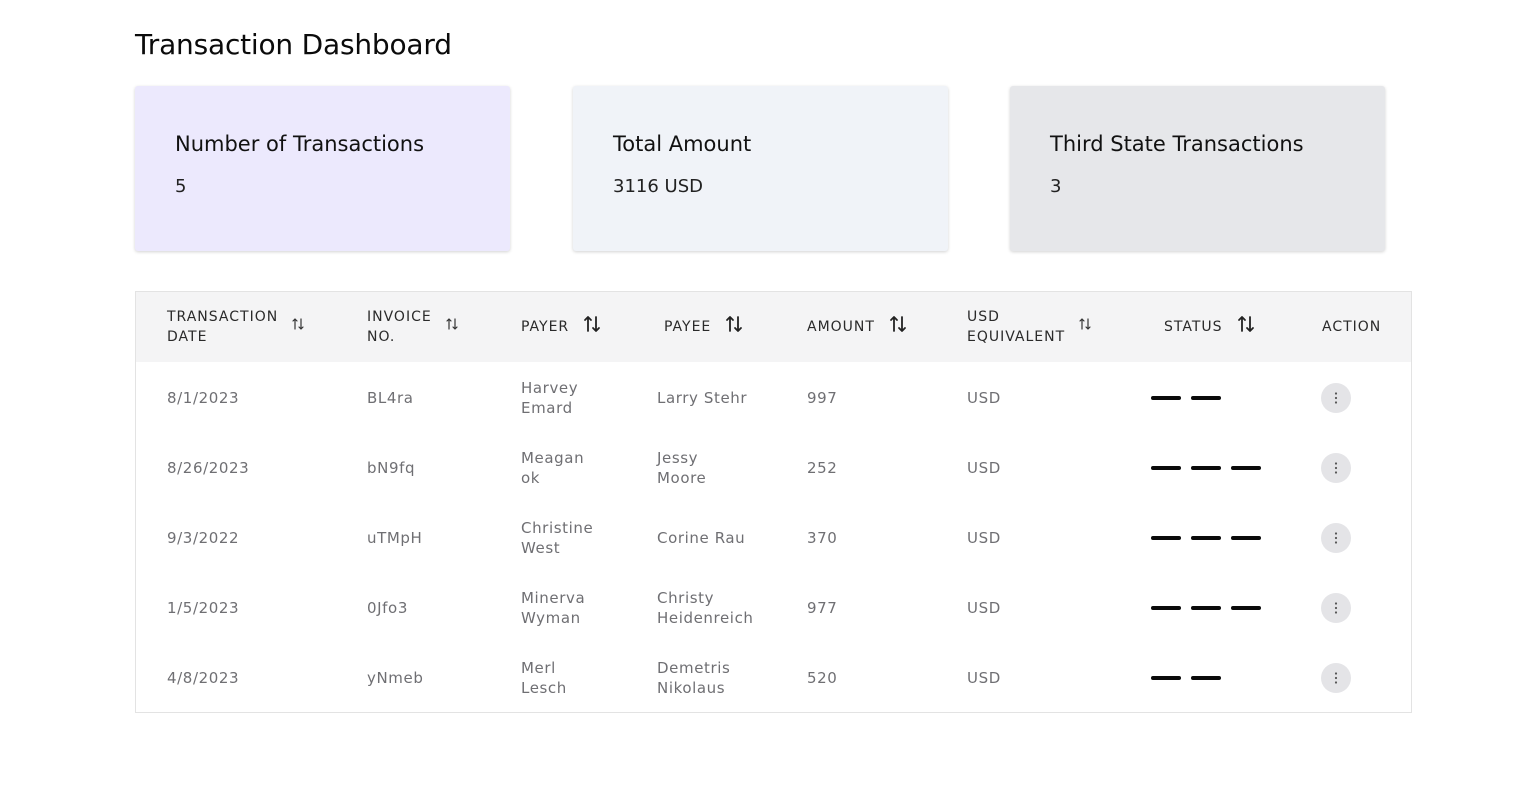  Describe the element at coordinates (1016, 327) in the screenshot. I see `column-header-label: USD EQUIVALENT` at that location.